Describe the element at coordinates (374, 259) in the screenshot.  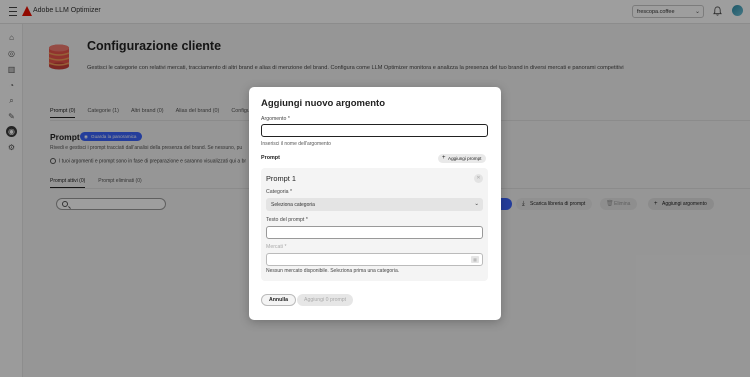
I see `markets-input: ▦` at that location.